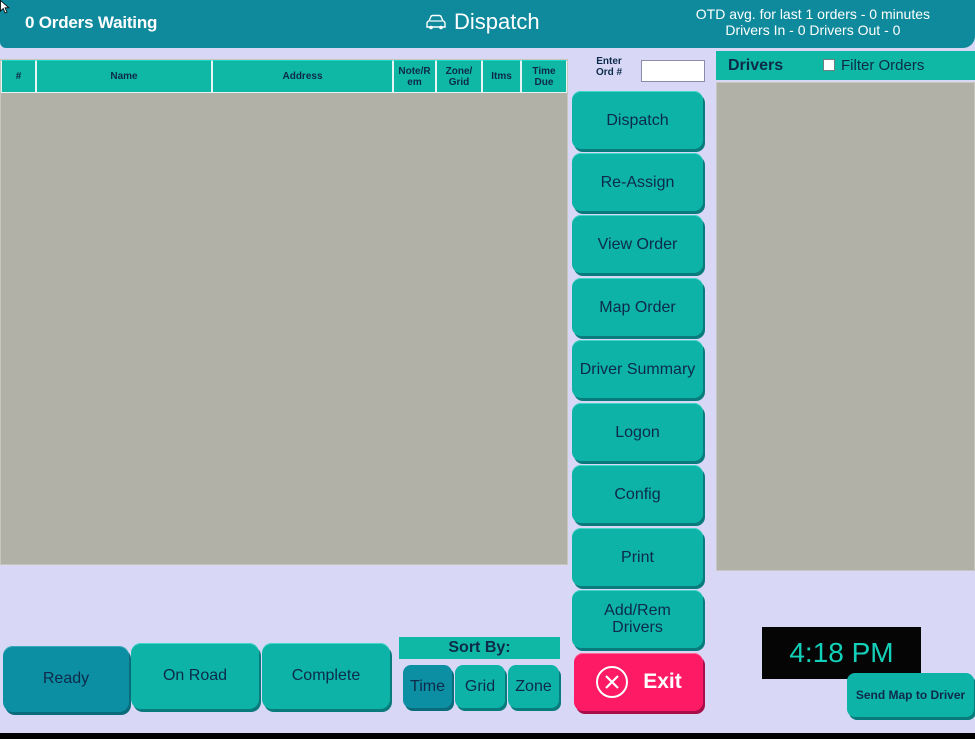 The width and height of the screenshot is (975, 739). I want to click on view-order-button: View Order, so click(637, 244).